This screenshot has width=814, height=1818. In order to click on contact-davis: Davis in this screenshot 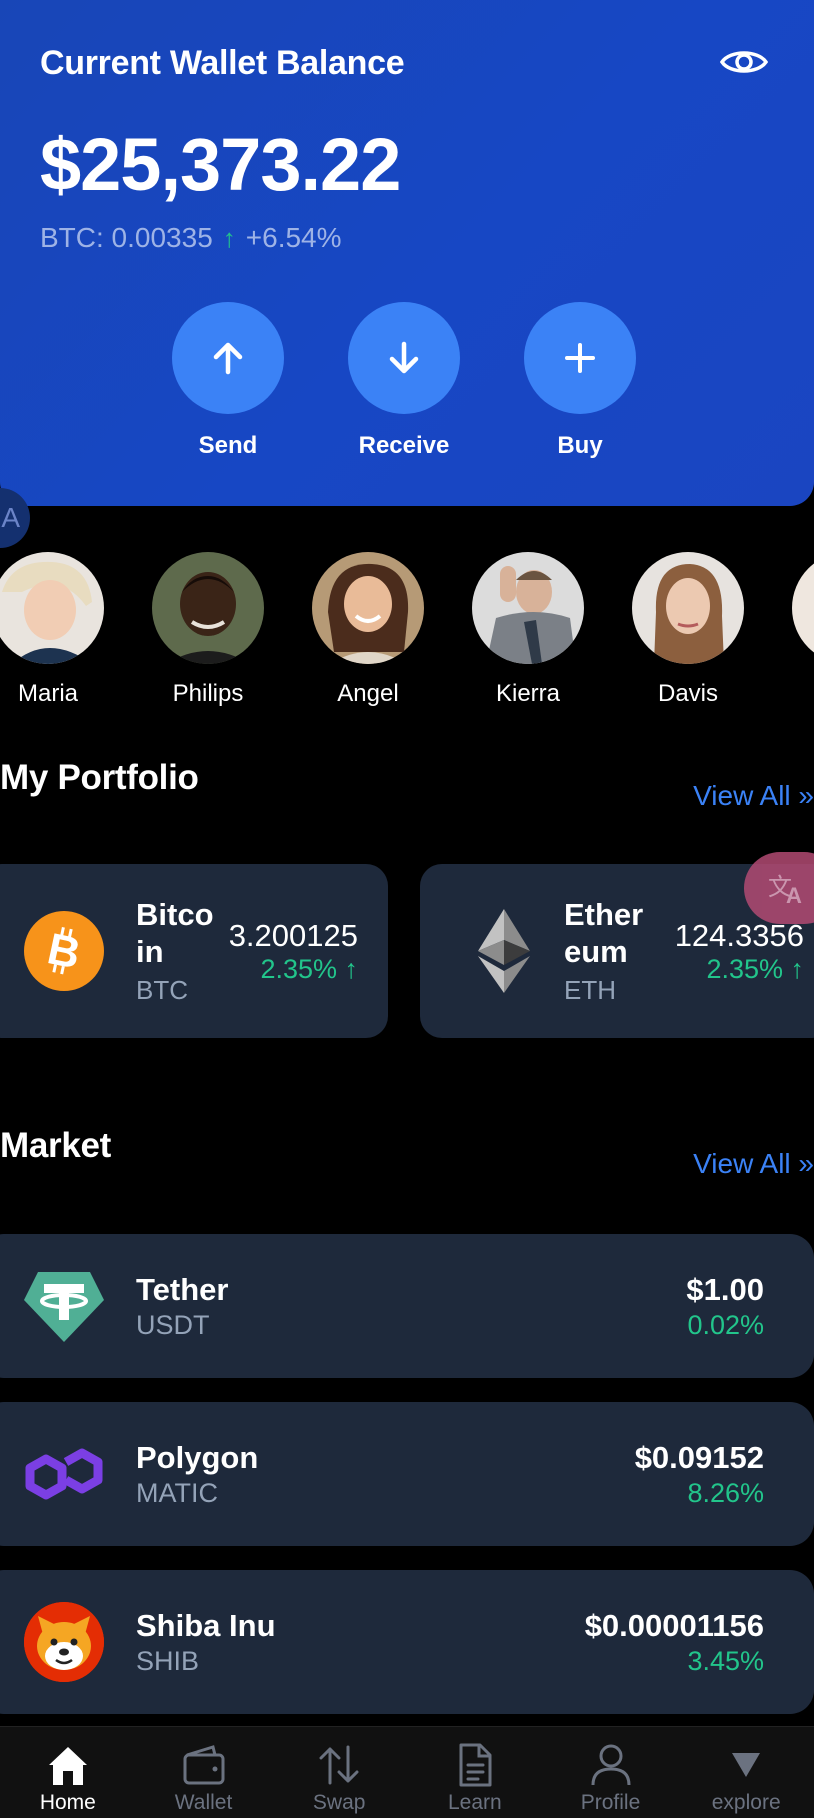, I will do `click(688, 630)`.